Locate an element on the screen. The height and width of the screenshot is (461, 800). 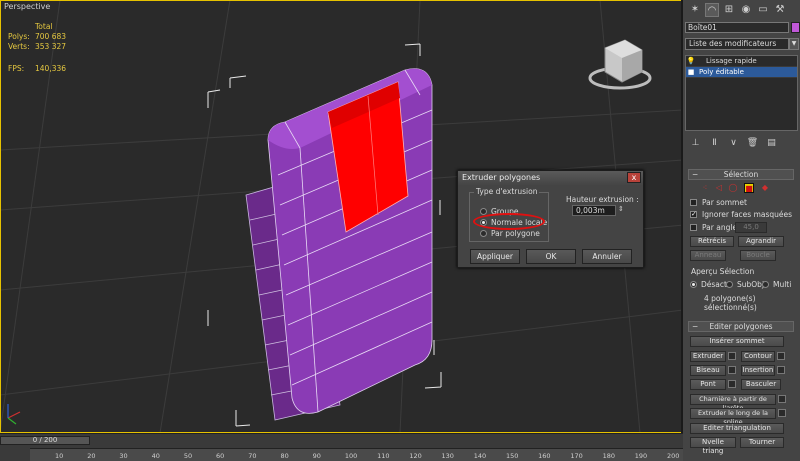
modify-tab-icon: ◠ is located at coordinates (712, 10).